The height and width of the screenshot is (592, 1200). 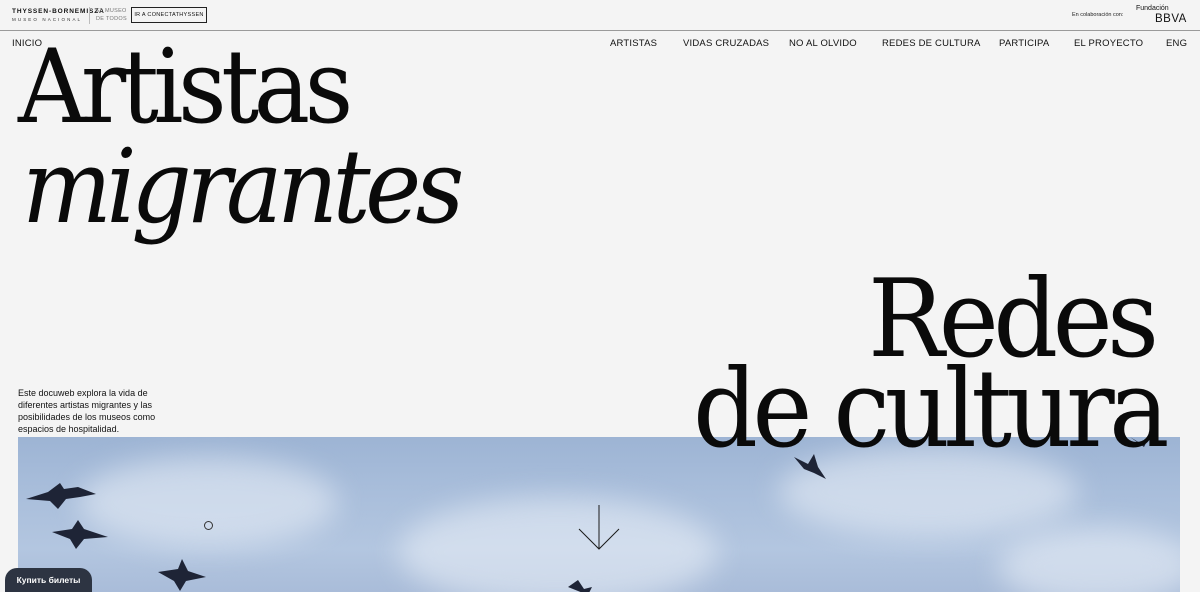 I want to click on buy-tickets-button: Купить билеты, so click(x=48, y=580).